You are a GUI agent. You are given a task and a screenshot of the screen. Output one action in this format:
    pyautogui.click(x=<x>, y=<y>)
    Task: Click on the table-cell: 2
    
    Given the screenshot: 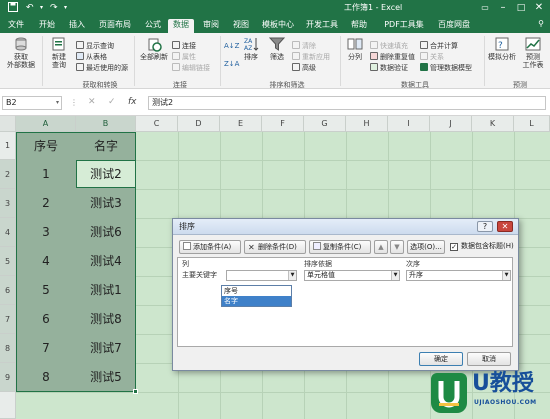 What is the action you would take?
    pyautogui.click(x=46, y=203)
    